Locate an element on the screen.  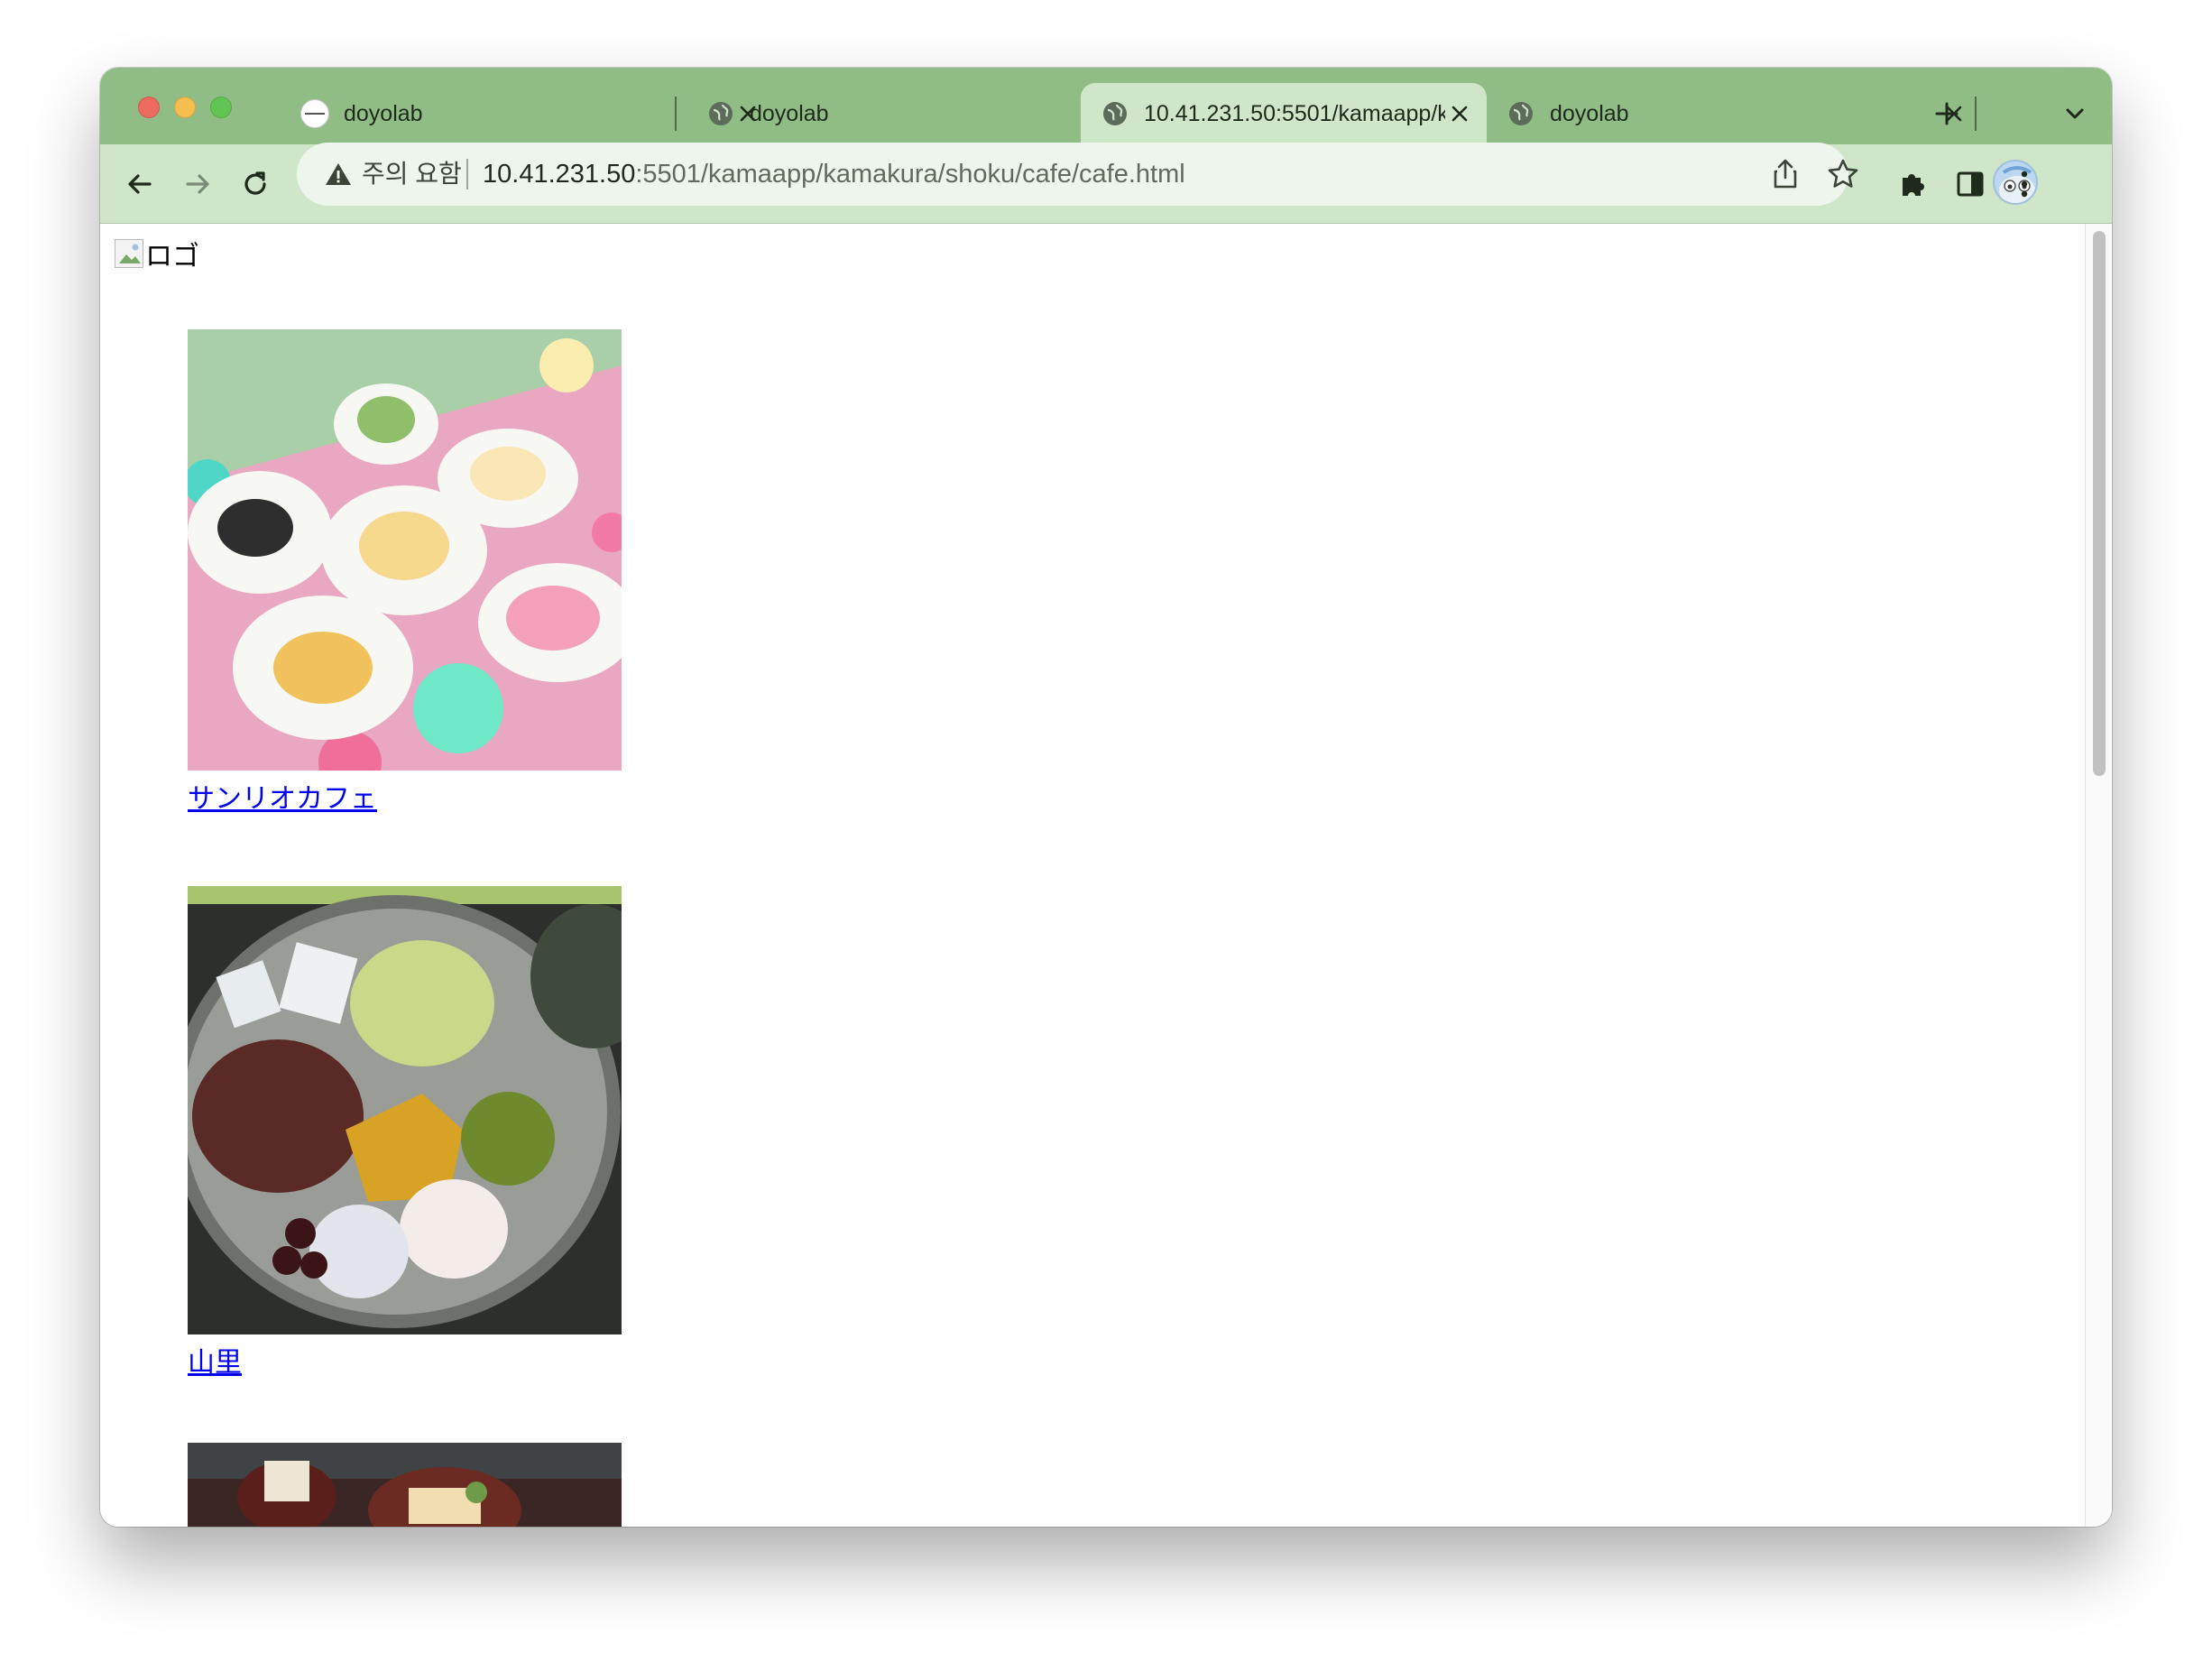
share-icon is located at coordinates (1785, 174).